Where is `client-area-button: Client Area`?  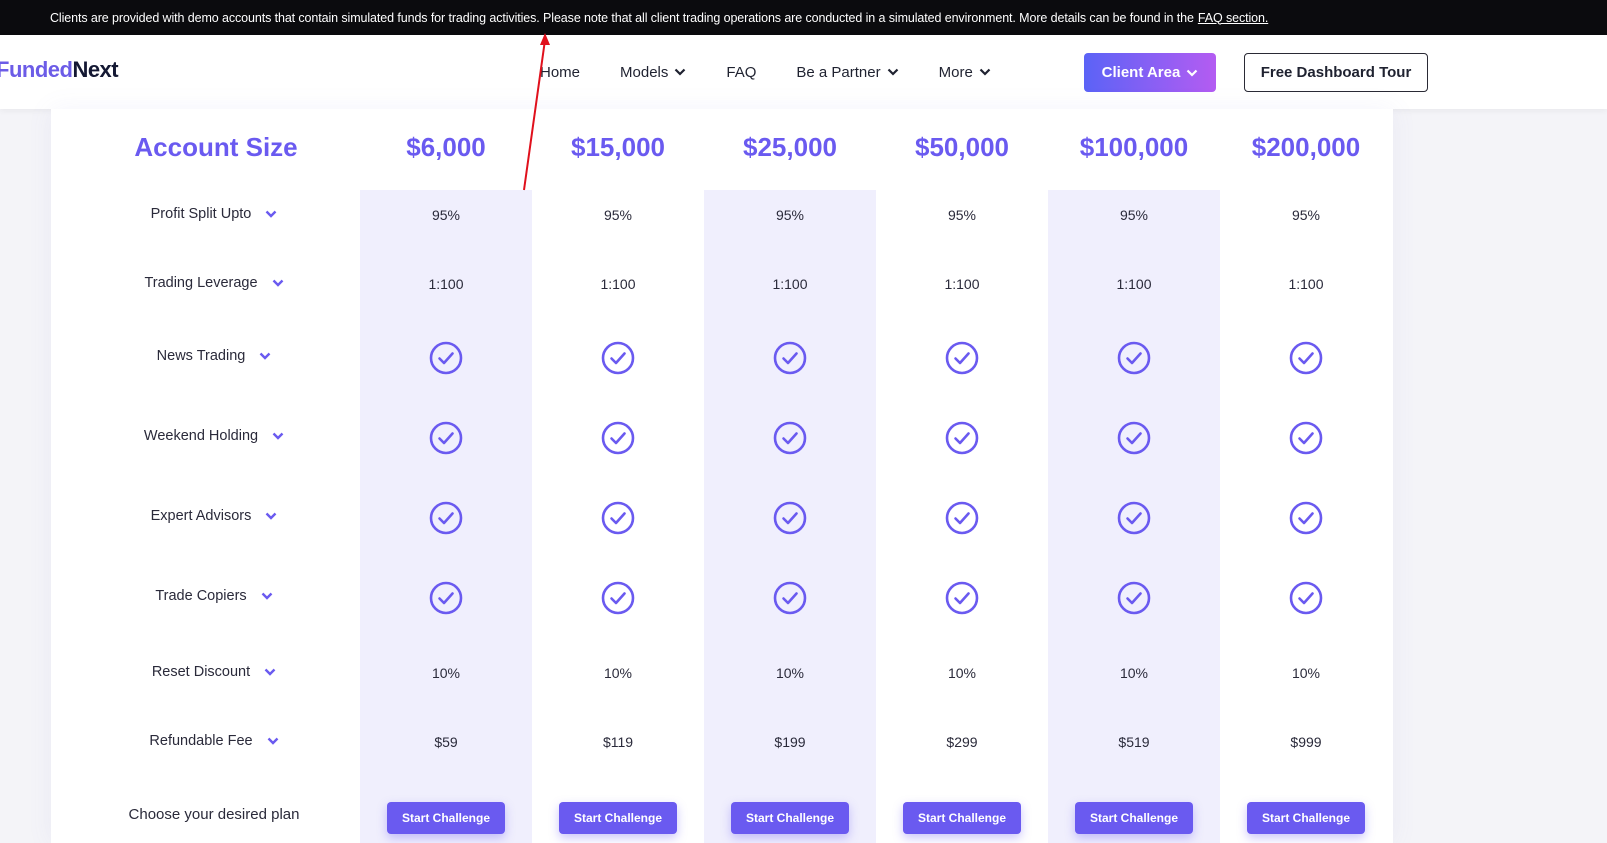 client-area-button: Client Area is located at coordinates (1150, 72).